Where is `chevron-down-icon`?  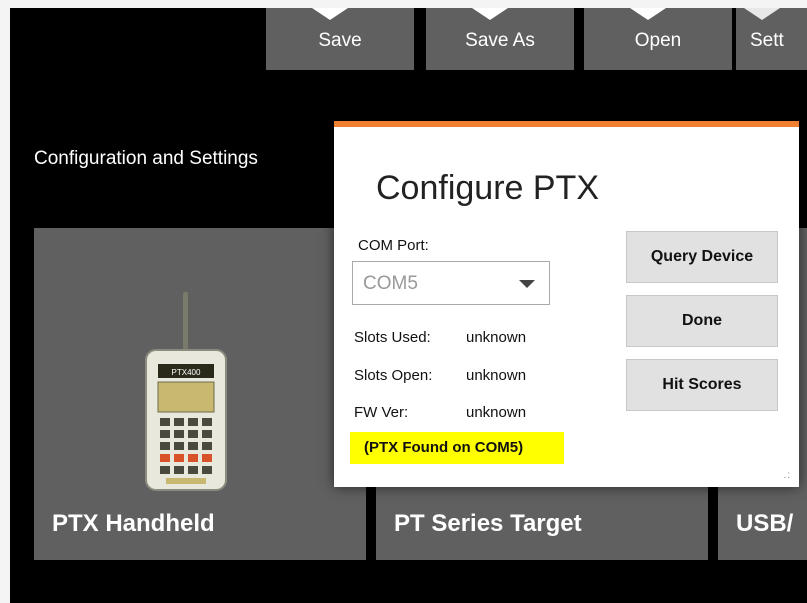 chevron-down-icon is located at coordinates (527, 284).